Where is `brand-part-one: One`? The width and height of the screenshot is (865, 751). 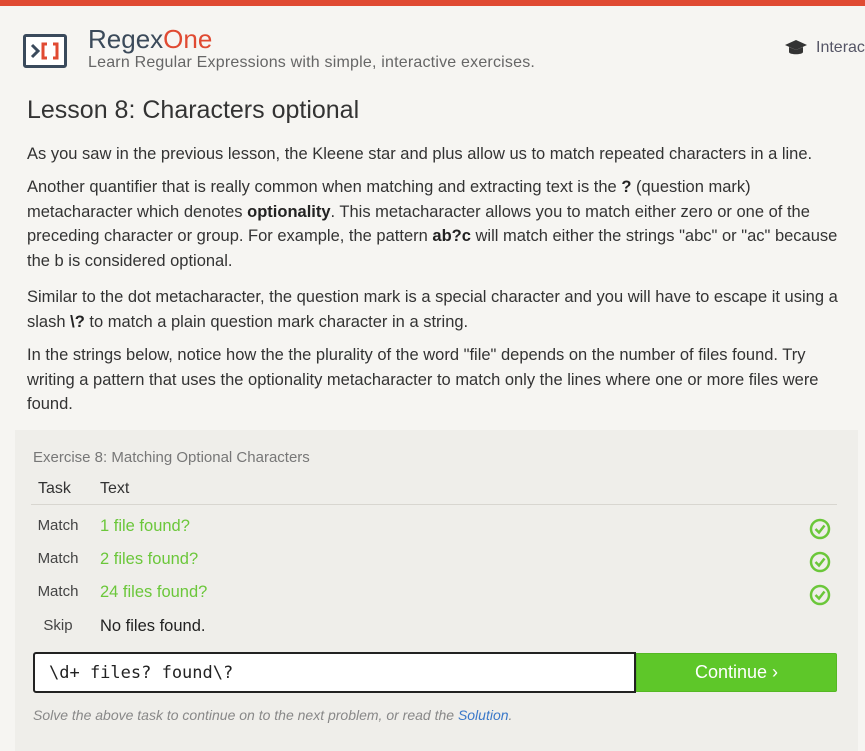 brand-part-one: One is located at coordinates (188, 39).